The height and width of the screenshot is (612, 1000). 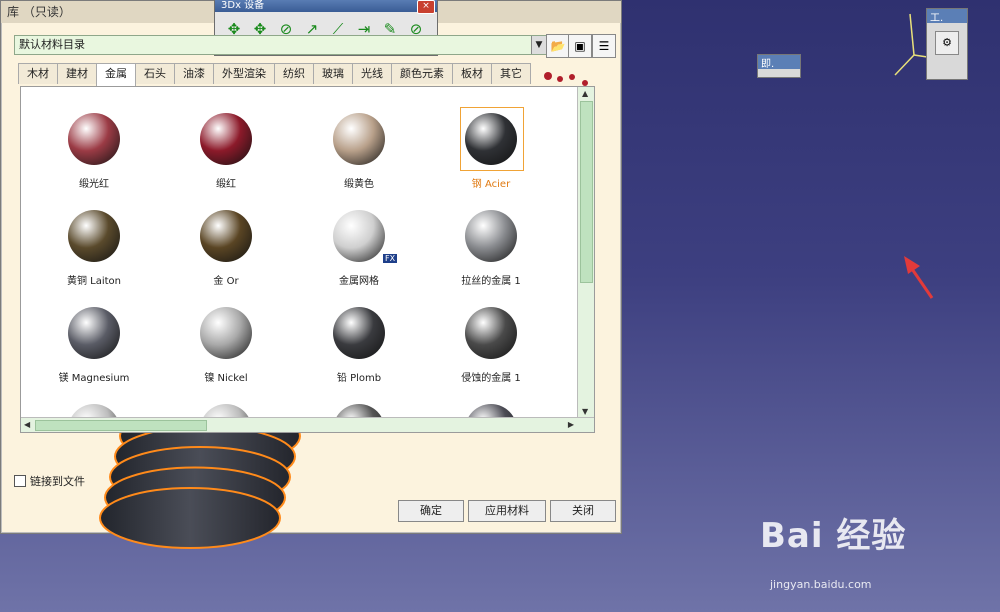 What do you see at coordinates (833, 536) in the screenshot?
I see `watermark: Bai 经验` at bounding box center [833, 536].